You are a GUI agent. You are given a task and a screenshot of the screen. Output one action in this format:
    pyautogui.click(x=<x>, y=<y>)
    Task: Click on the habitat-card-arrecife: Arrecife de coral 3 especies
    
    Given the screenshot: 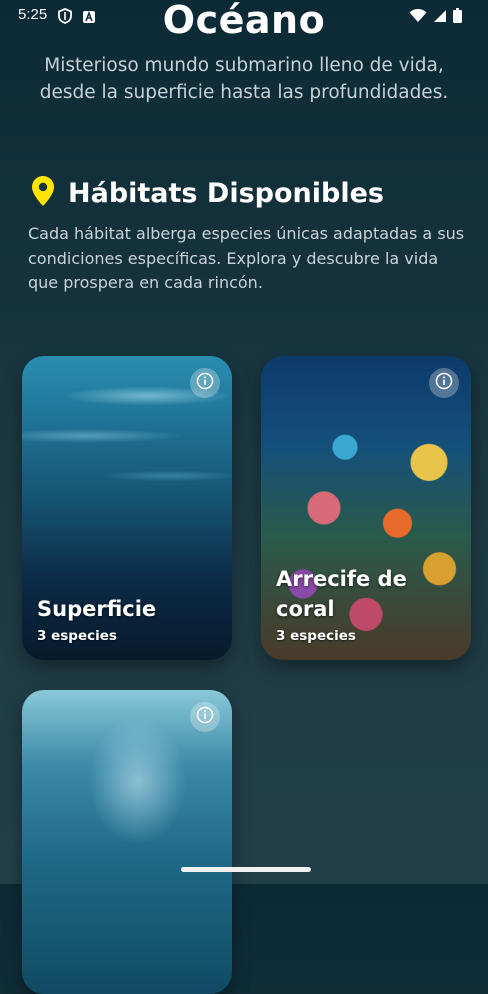 What is the action you would take?
    pyautogui.click(x=366, y=508)
    